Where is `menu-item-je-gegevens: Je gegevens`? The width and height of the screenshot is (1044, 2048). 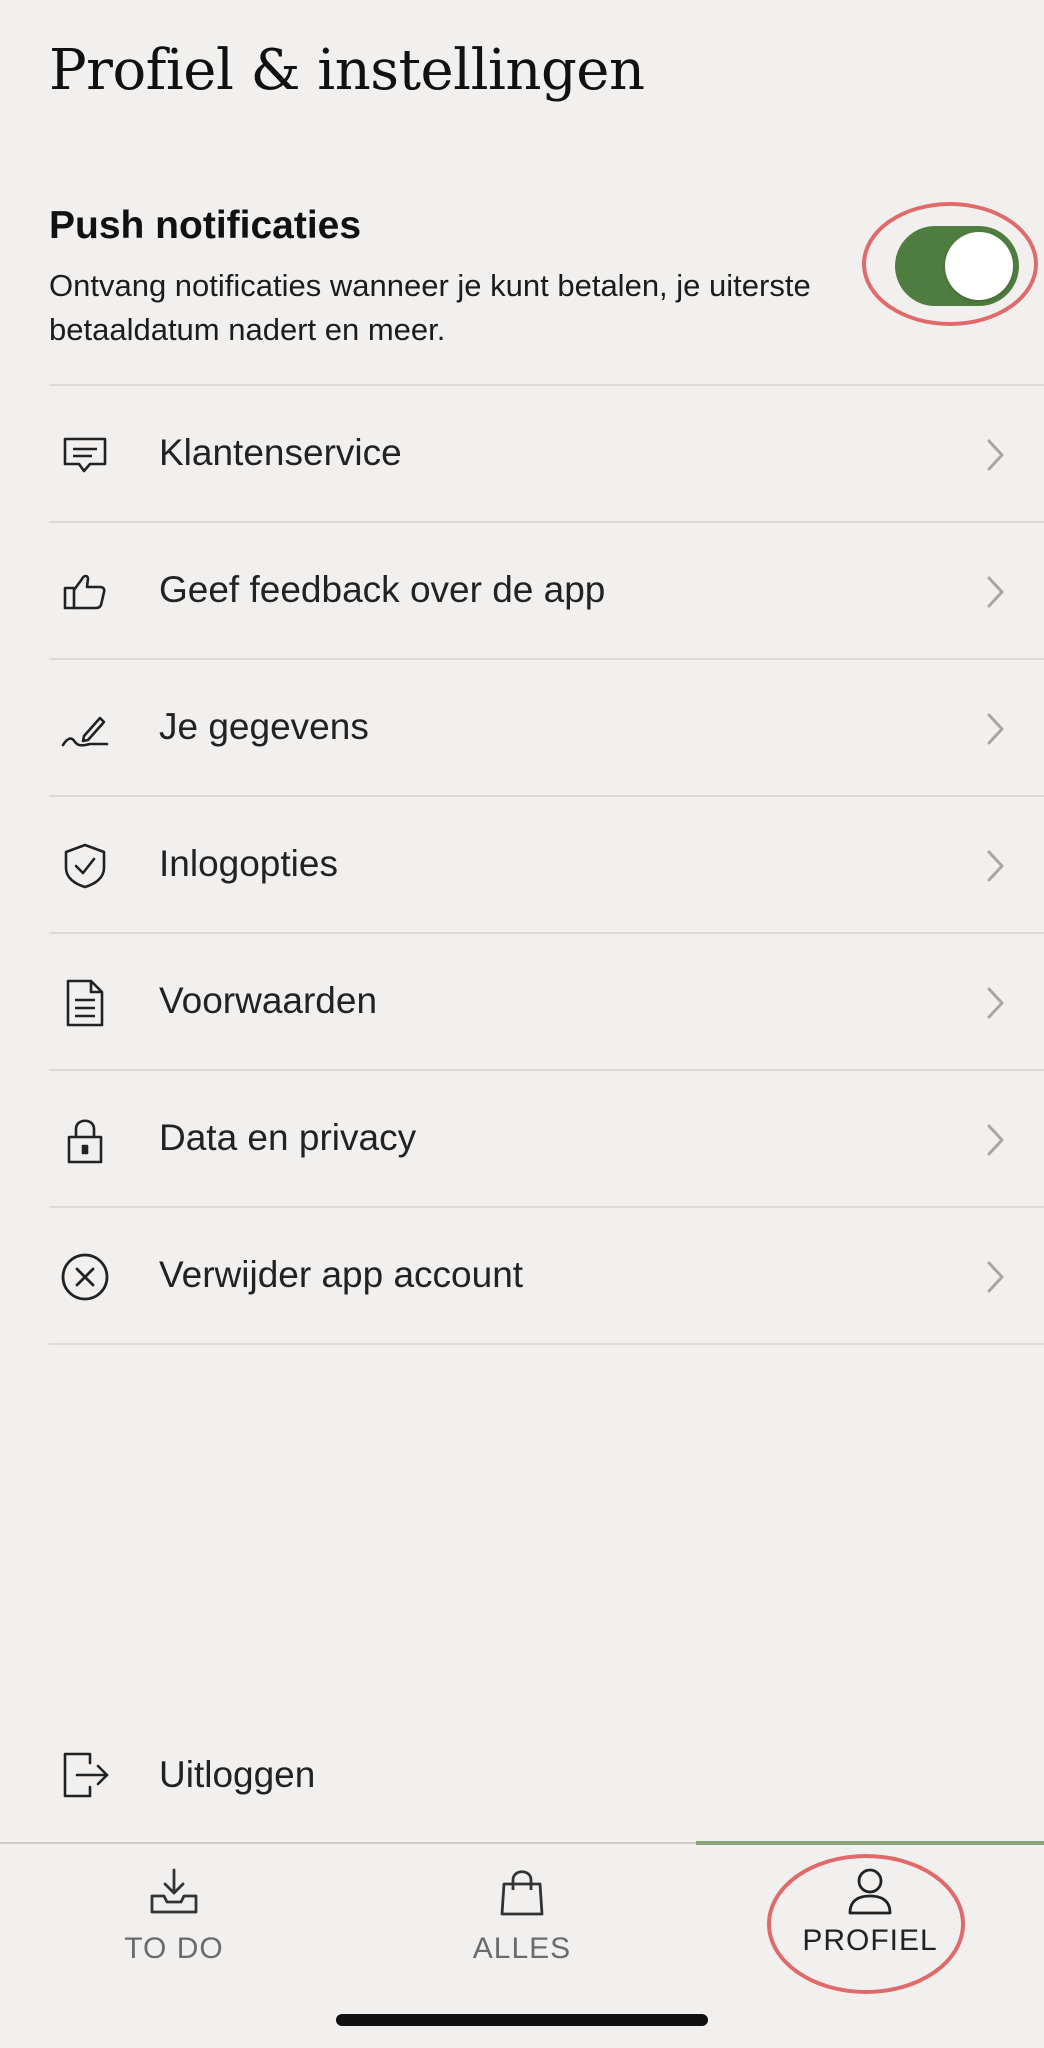 menu-item-je-gegevens: Je gegevens is located at coordinates (522, 728).